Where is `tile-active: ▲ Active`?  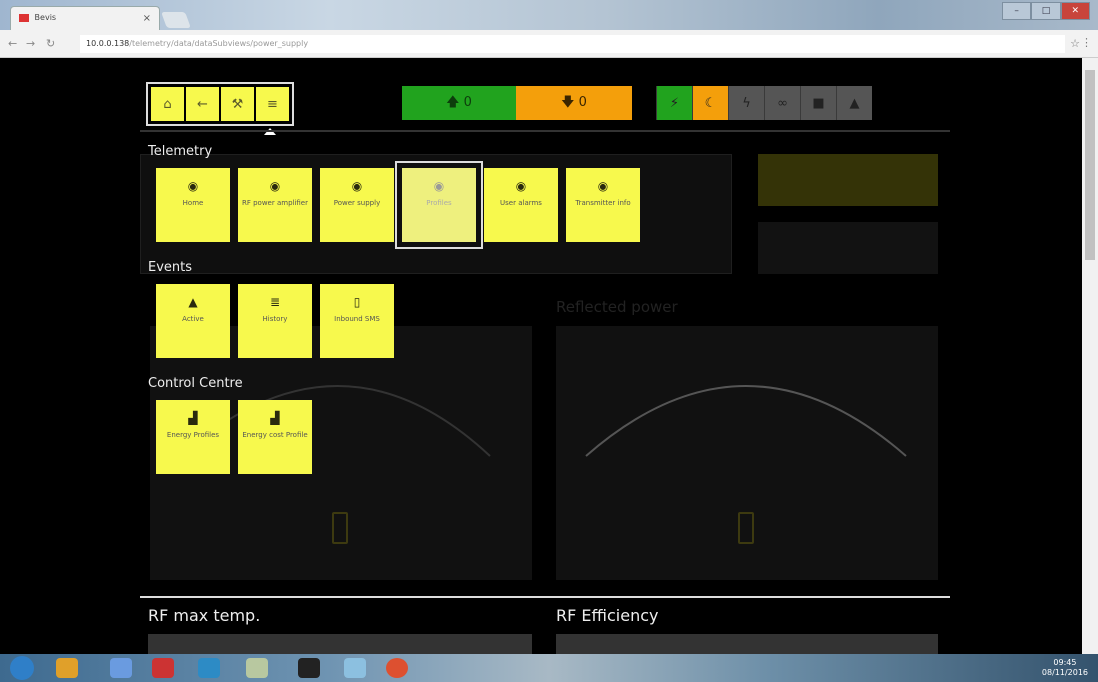
tile-active: ▲ Active is located at coordinates (193, 321).